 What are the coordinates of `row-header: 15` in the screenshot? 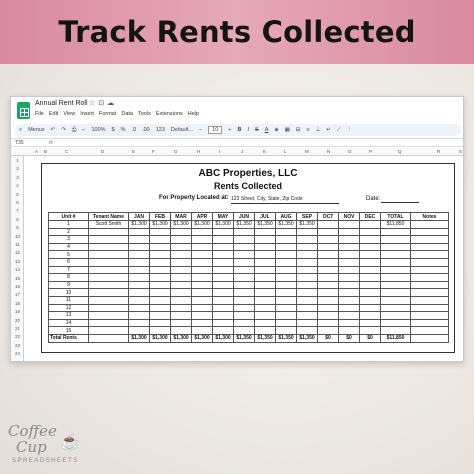 It's located at (17, 278).